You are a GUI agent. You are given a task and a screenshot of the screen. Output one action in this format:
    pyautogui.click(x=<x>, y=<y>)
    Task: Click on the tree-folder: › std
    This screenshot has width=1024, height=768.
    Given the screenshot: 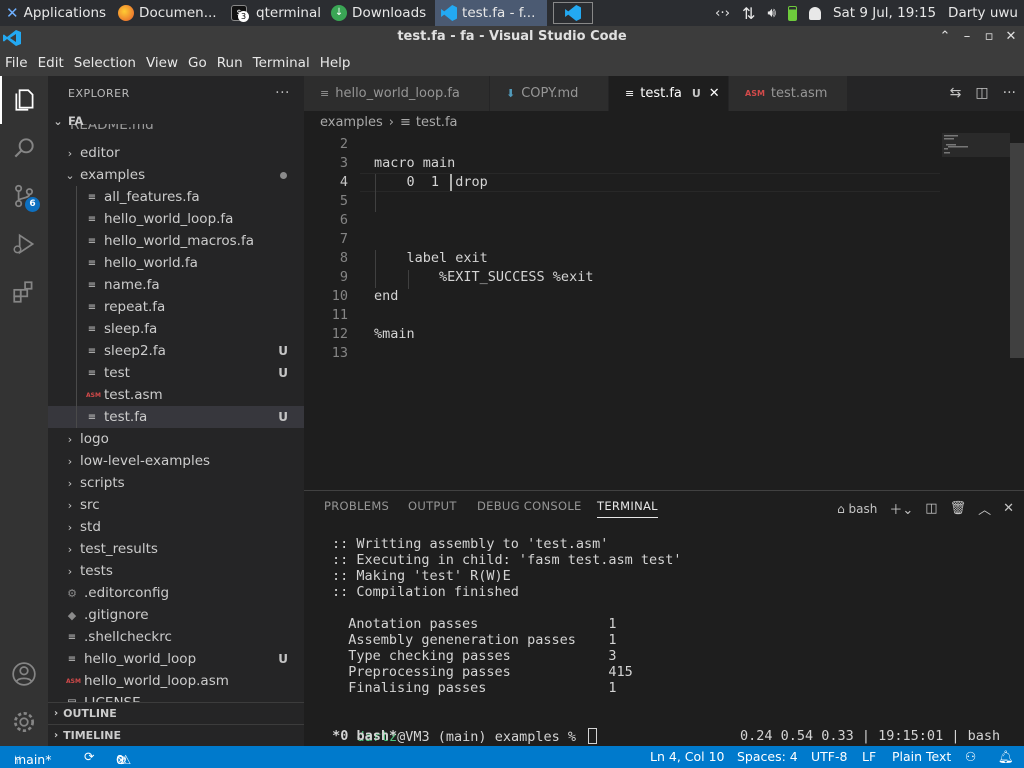 What is the action you would take?
    pyautogui.click(x=176, y=527)
    